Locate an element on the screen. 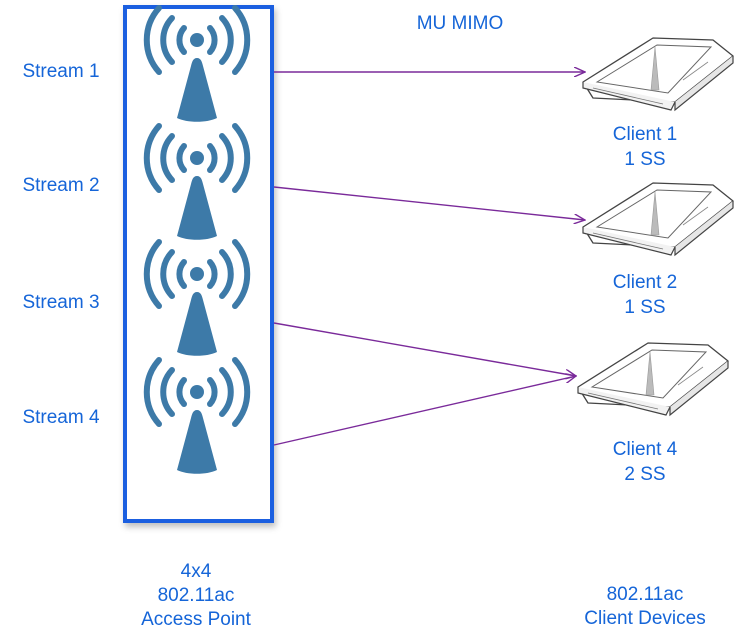 The image size is (734, 635). client-name: Client 1 is located at coordinates (645, 134).